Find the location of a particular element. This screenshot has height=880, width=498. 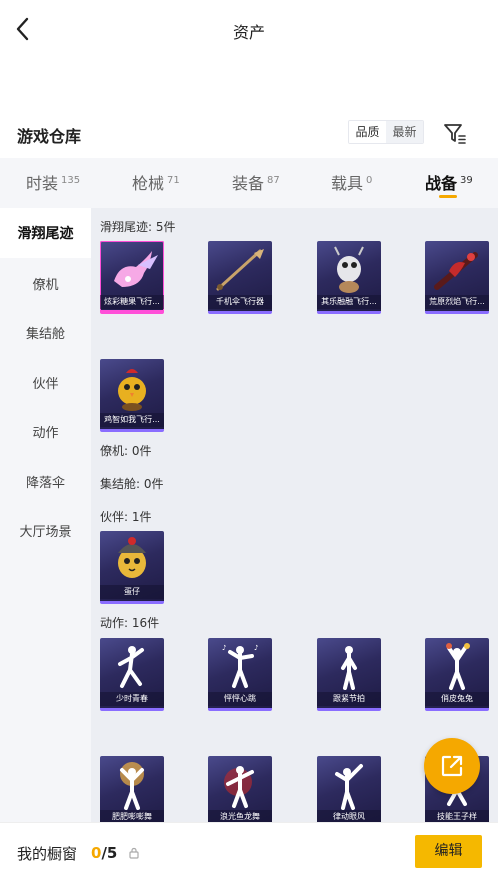

umbrella-glider-image is located at coordinates (240, 270).